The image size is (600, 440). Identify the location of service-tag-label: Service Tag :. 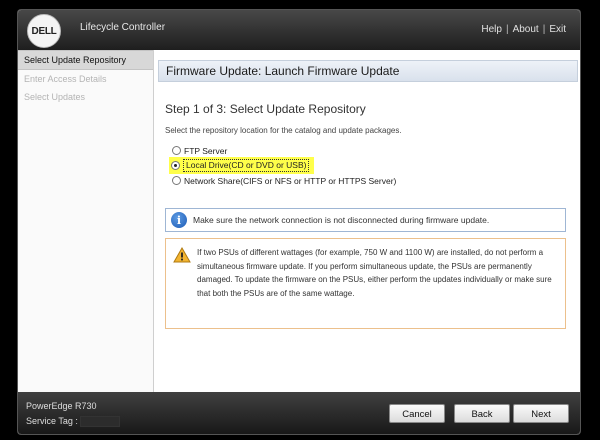
(52, 421).